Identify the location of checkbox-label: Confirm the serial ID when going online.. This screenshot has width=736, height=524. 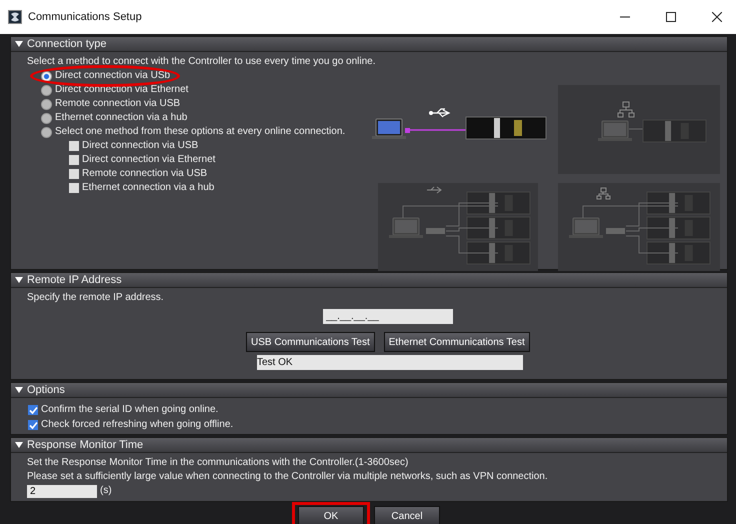
(129, 410).